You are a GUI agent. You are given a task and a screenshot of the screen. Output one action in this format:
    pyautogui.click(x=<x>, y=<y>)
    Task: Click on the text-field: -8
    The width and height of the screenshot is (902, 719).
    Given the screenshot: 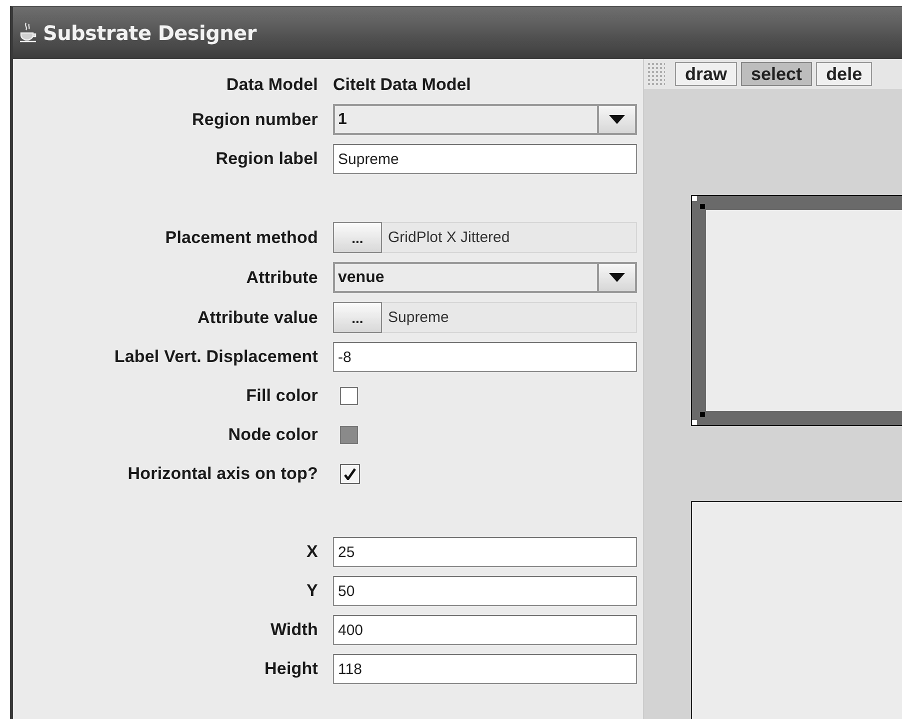 What is the action you would take?
    pyautogui.click(x=485, y=357)
    